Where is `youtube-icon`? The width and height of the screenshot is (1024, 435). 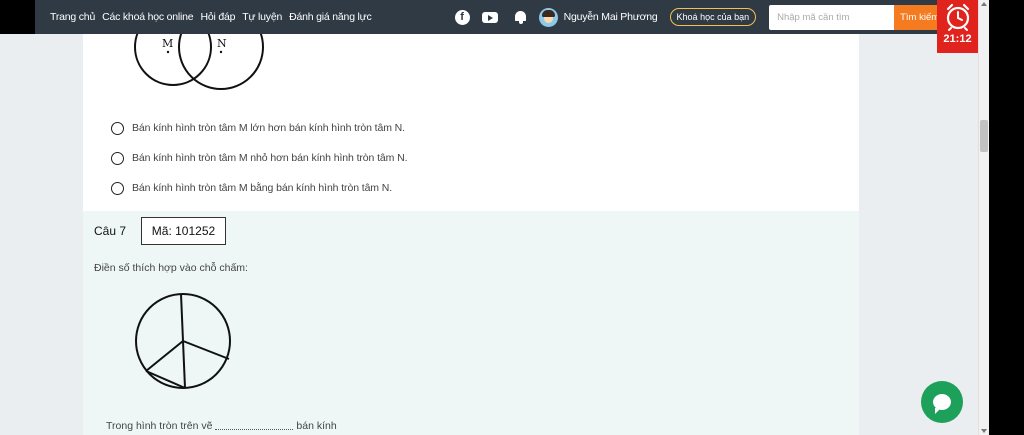
youtube-icon is located at coordinates (489, 17).